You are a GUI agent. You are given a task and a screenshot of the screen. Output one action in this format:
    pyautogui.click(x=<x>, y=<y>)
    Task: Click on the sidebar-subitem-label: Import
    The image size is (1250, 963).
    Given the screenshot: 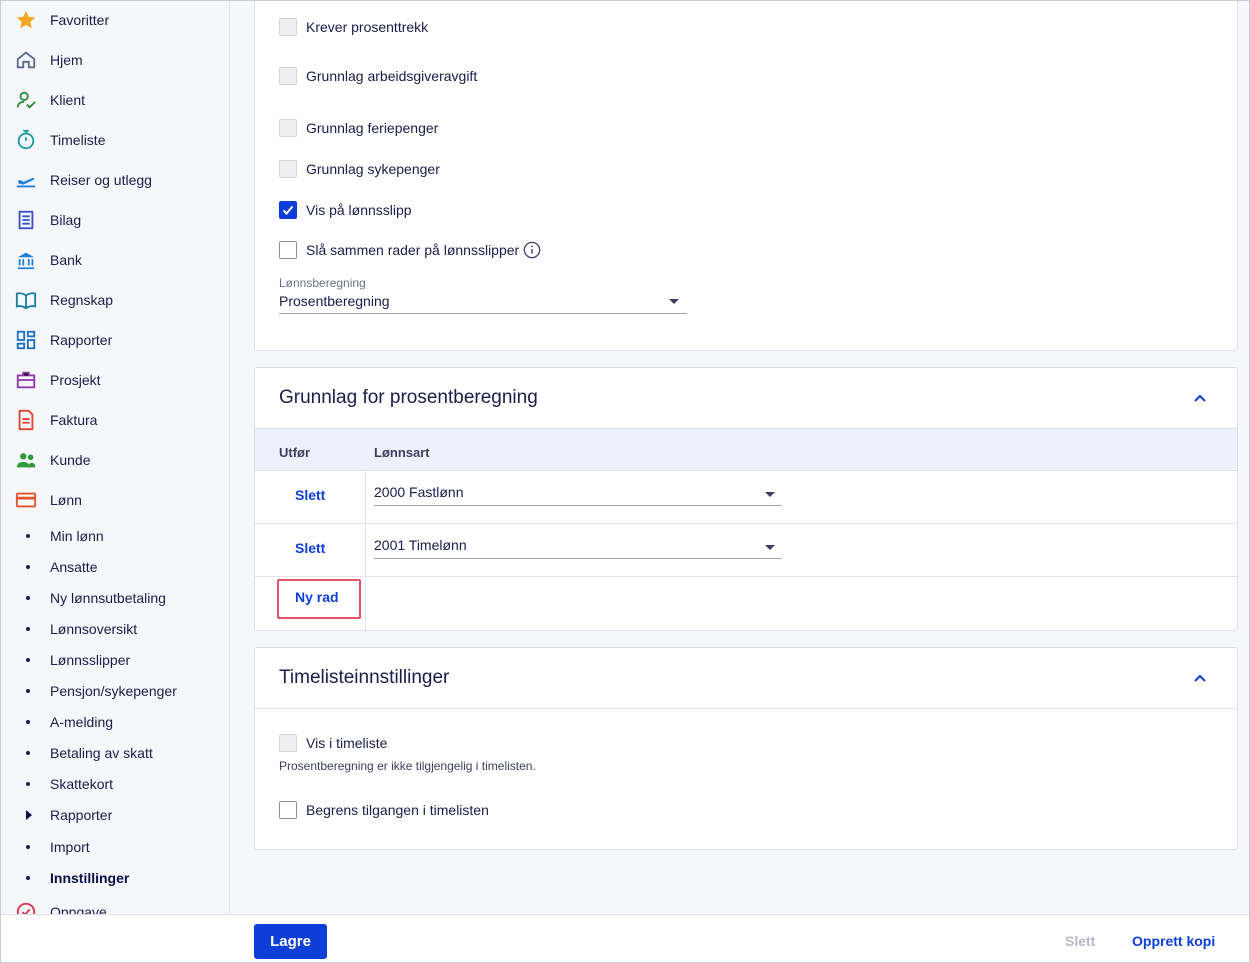 What is the action you would take?
    pyautogui.click(x=70, y=847)
    